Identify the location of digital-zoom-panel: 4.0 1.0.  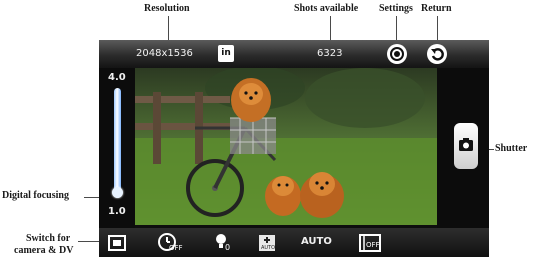
(117, 148).